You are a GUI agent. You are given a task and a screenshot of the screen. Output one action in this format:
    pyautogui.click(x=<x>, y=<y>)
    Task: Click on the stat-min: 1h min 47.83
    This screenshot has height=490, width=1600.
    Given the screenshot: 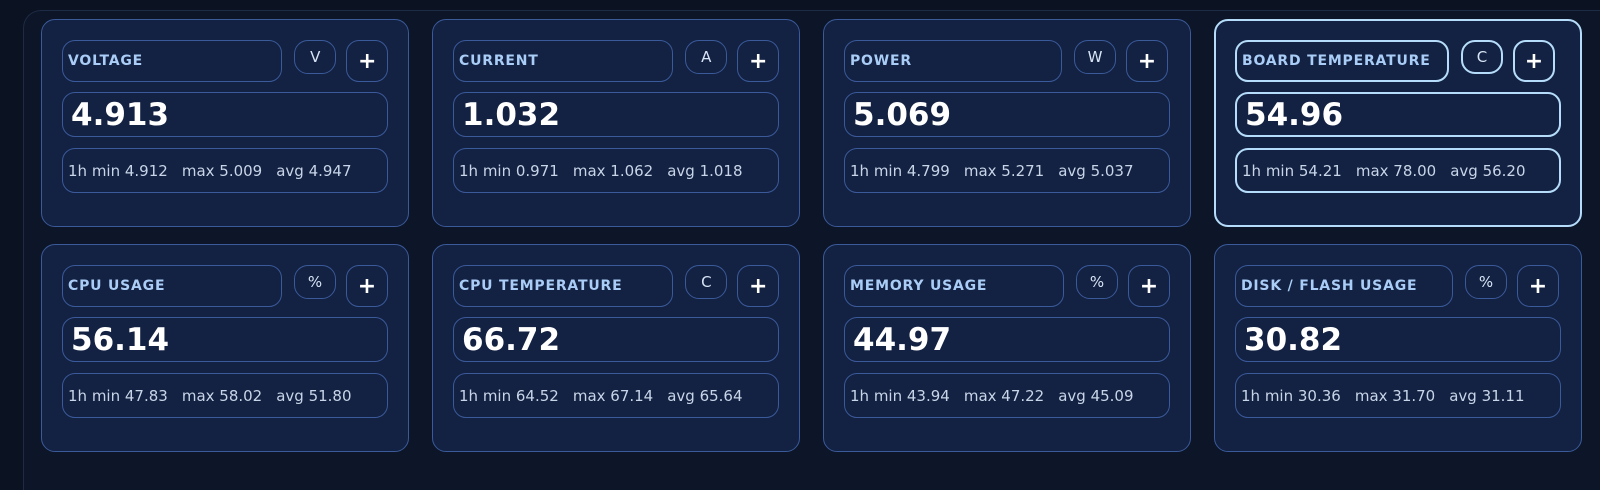 What is the action you would take?
    pyautogui.click(x=118, y=395)
    